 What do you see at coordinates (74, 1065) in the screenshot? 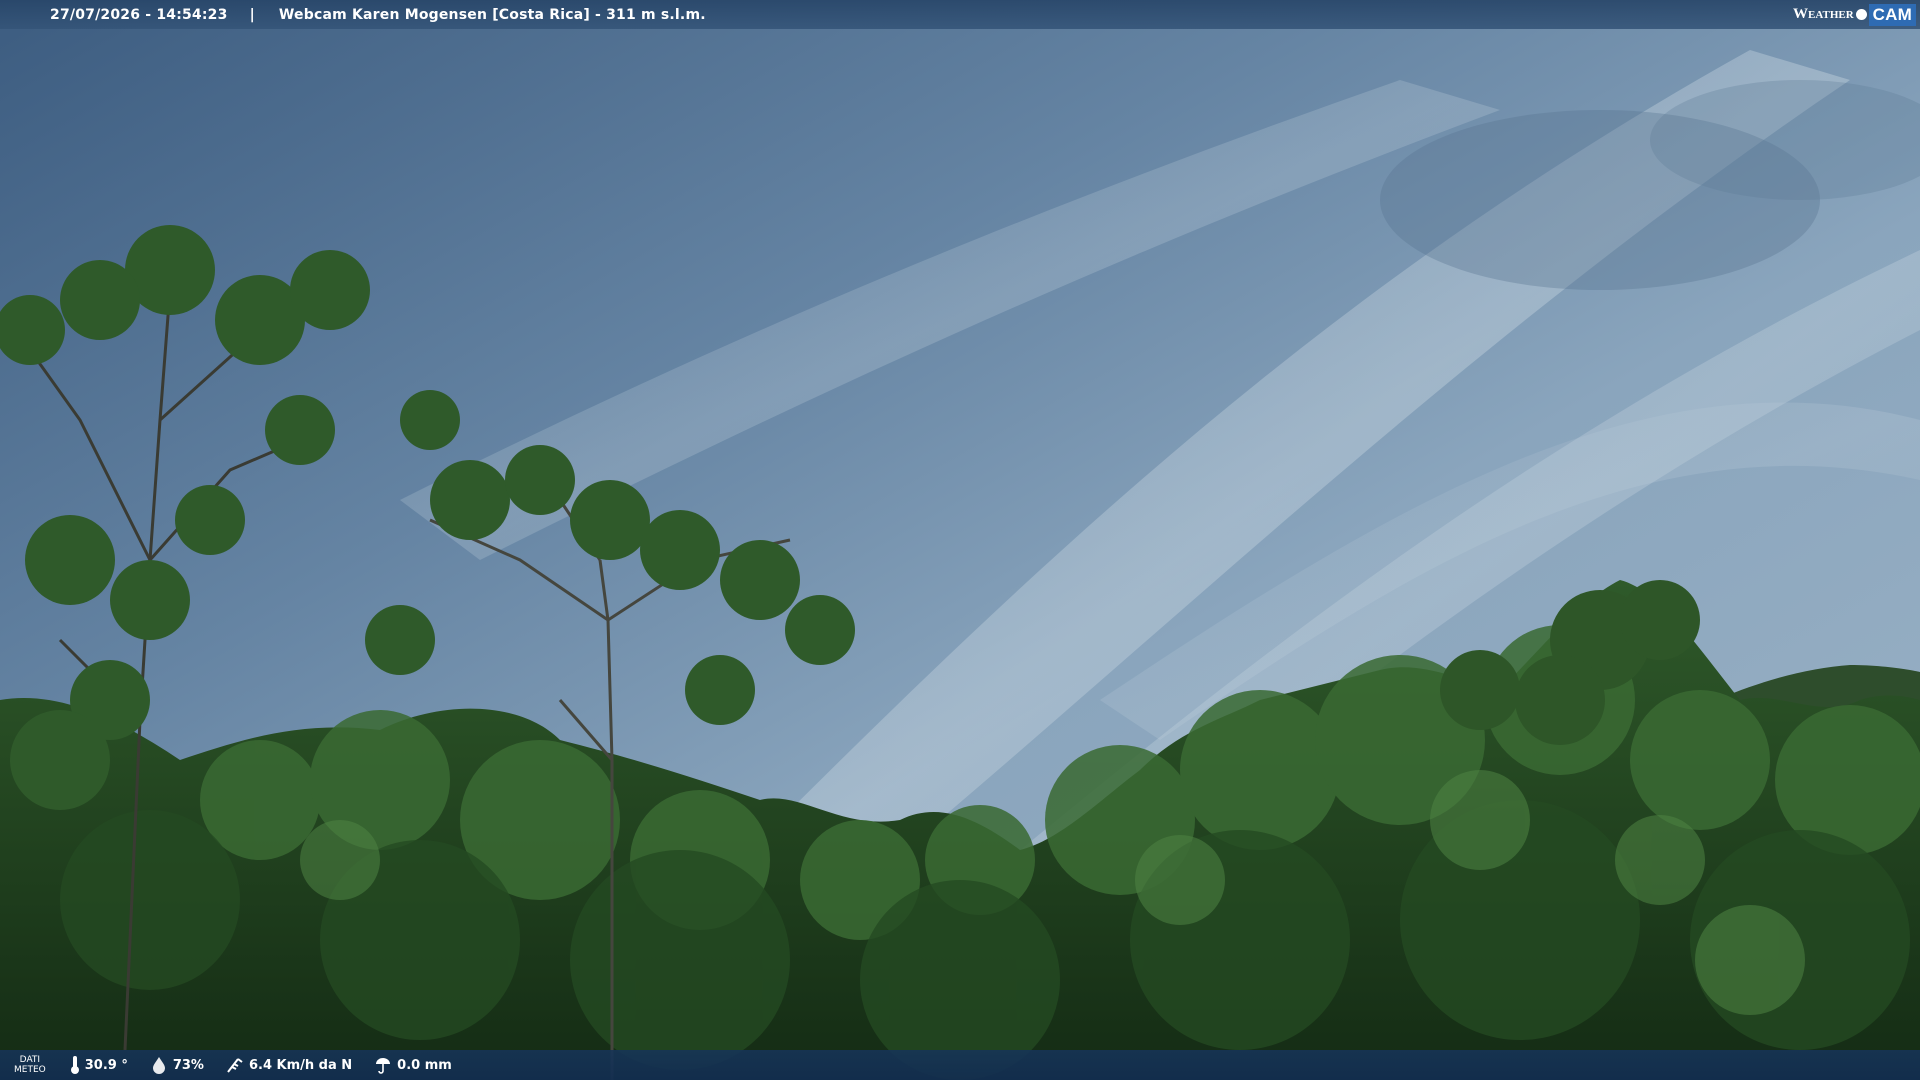
I see `thermometer-icon` at bounding box center [74, 1065].